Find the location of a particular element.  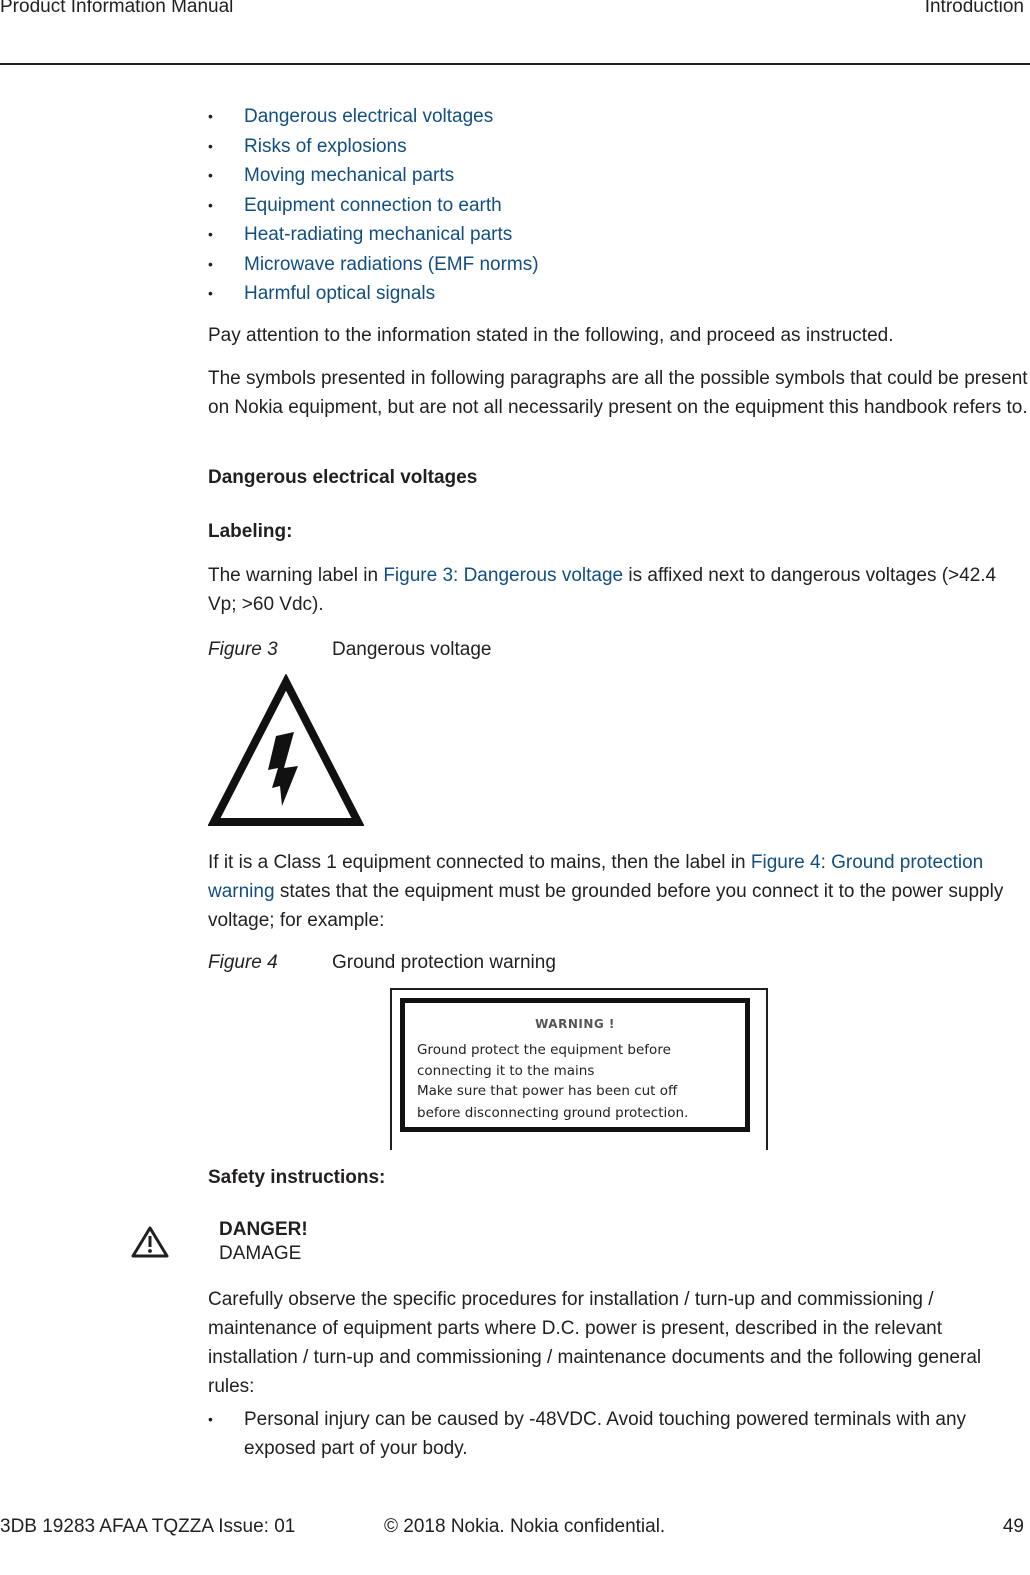

hazard-link: Moving mechanical parts is located at coordinates (349, 175).